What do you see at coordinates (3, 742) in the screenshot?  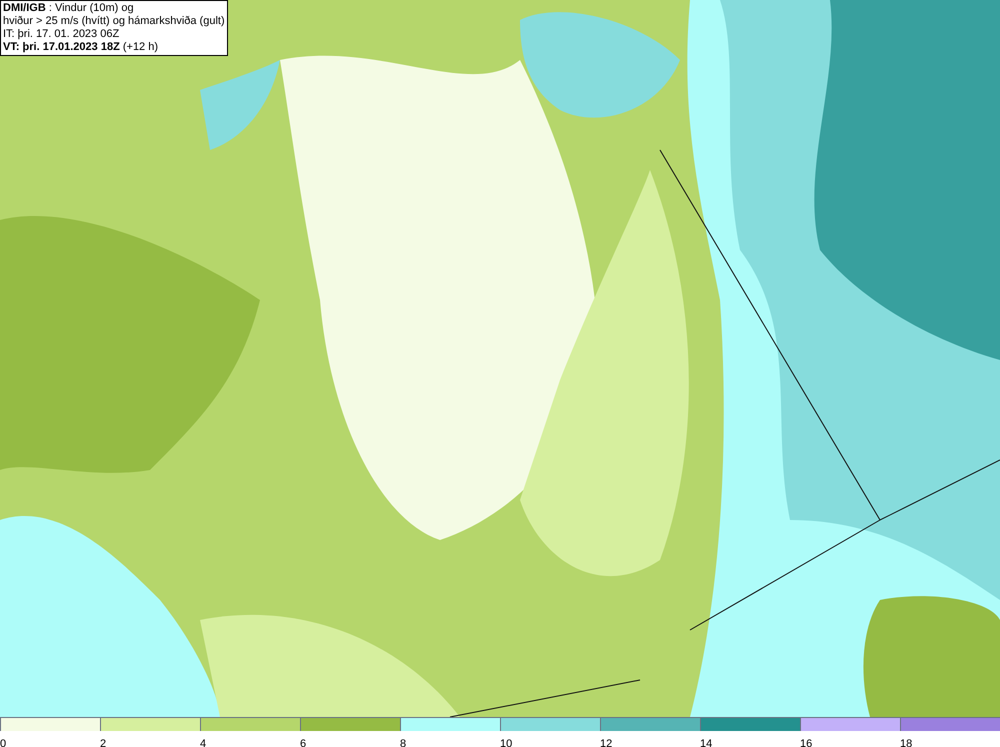 I see `legend-tick-label: 0` at bounding box center [3, 742].